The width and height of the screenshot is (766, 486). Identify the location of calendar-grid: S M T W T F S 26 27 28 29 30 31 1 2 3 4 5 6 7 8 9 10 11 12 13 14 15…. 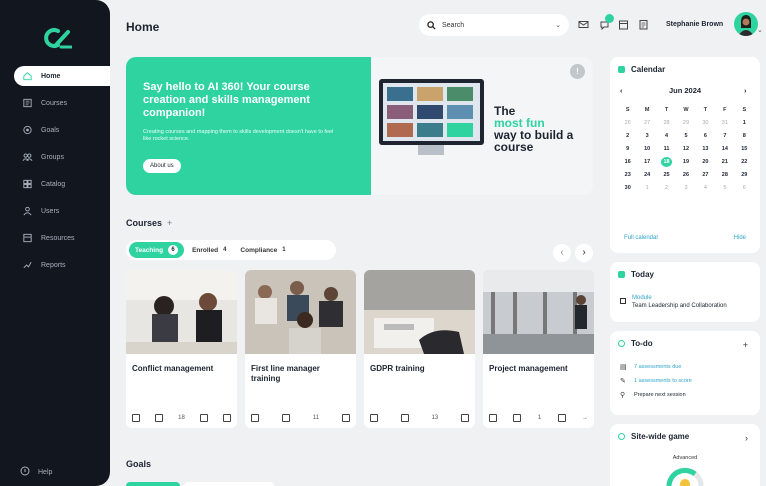
(686, 149).